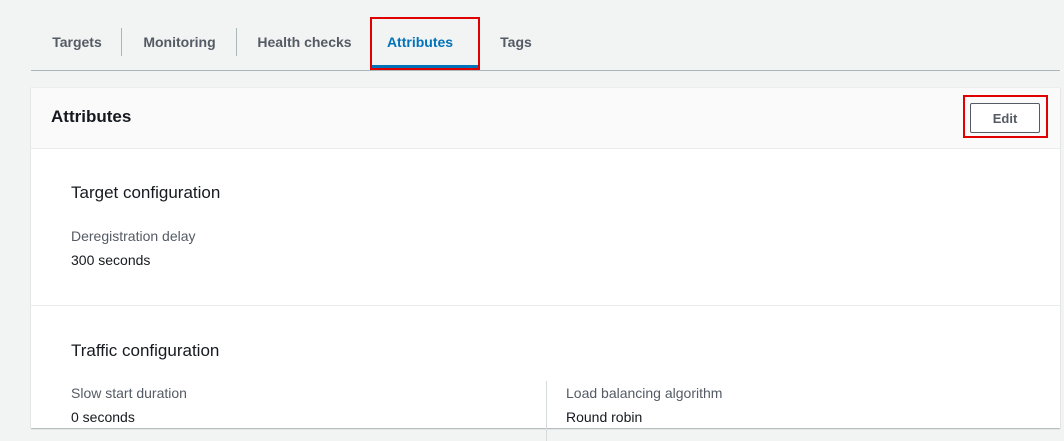 The height and width of the screenshot is (441, 1064). I want to click on tab-tags: Tags, so click(516, 42).